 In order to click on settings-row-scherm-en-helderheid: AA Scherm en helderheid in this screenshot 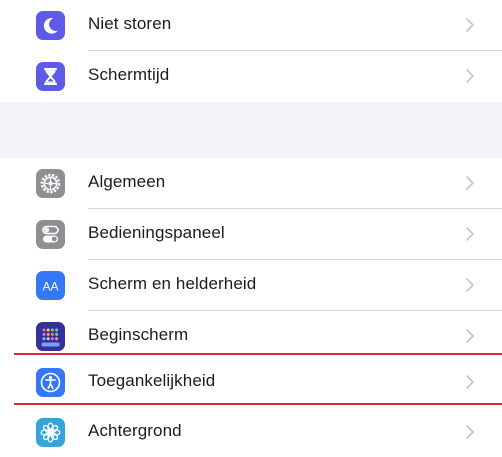, I will do `click(251, 285)`.